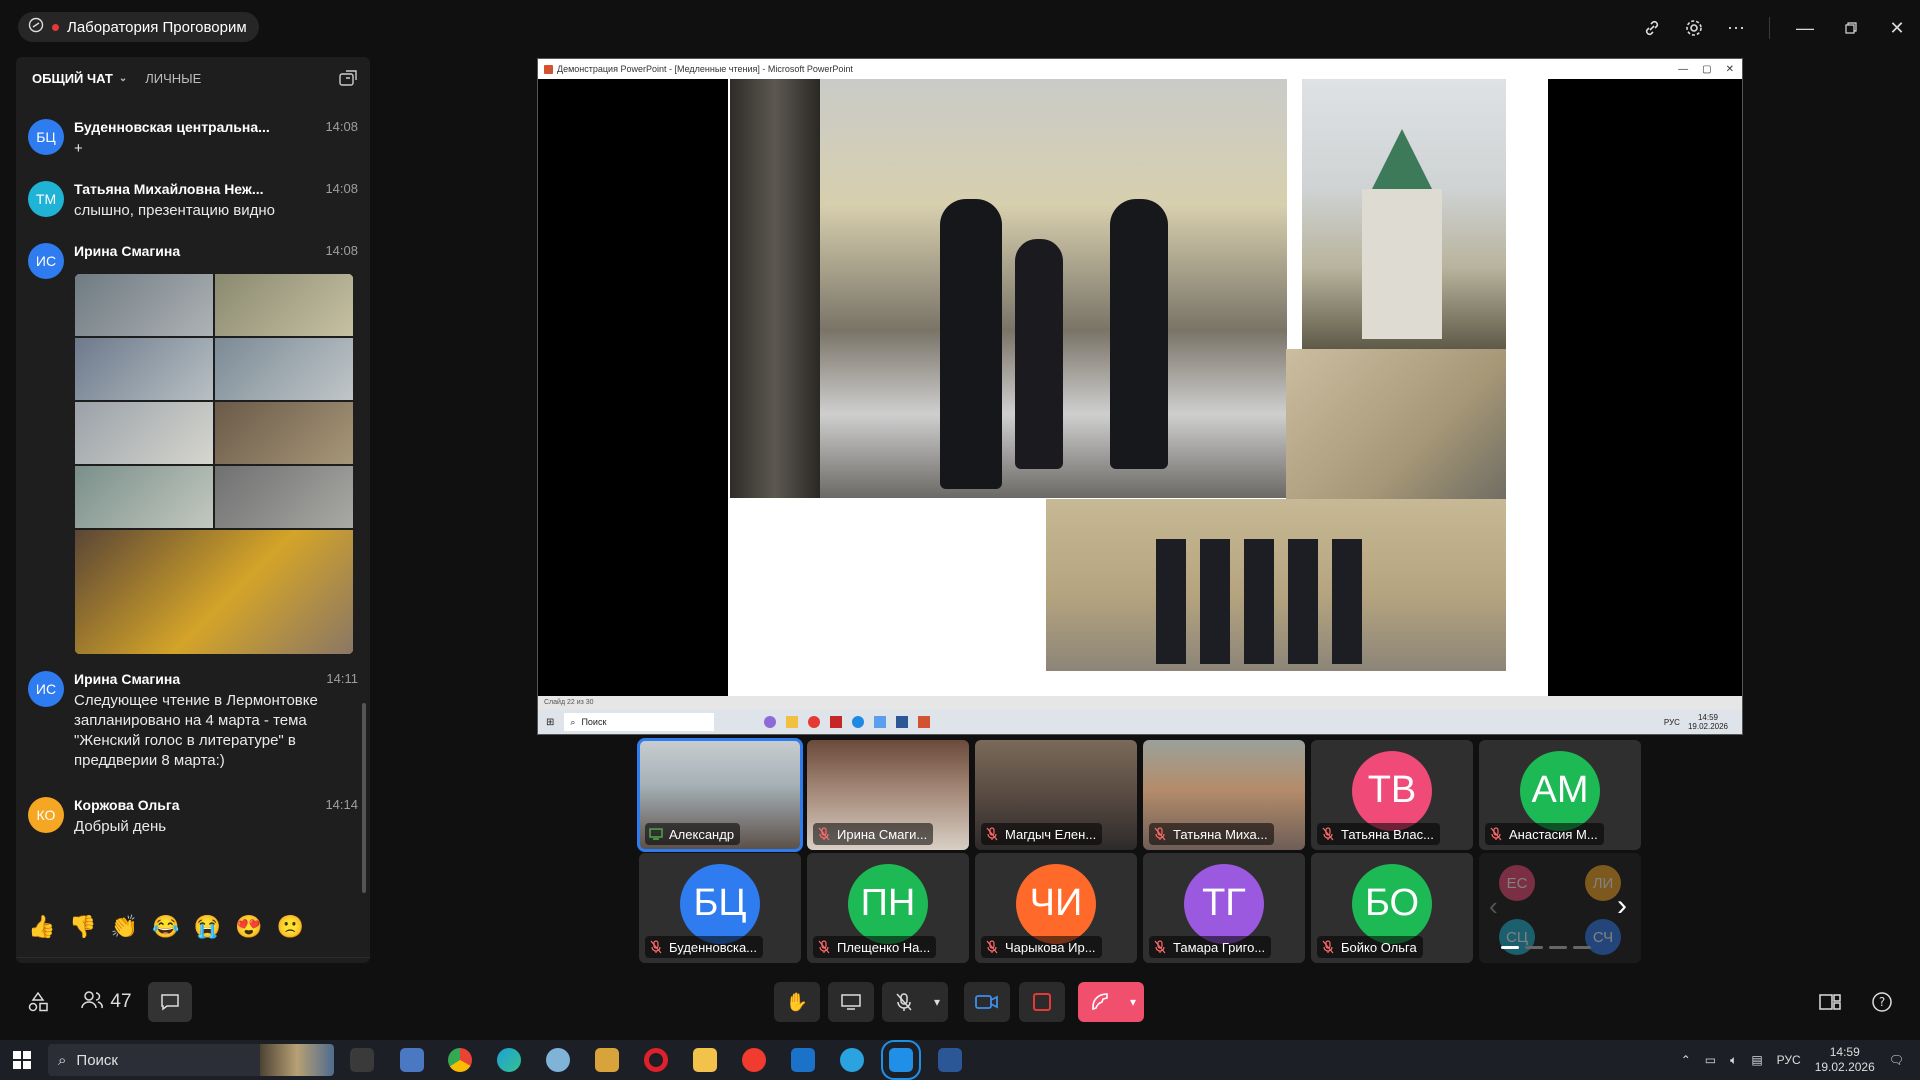 The width and height of the screenshot is (1920, 1080). Describe the element at coordinates (1686, 1060) in the screenshot. I see `chevron-up-icon: ⌃` at that location.